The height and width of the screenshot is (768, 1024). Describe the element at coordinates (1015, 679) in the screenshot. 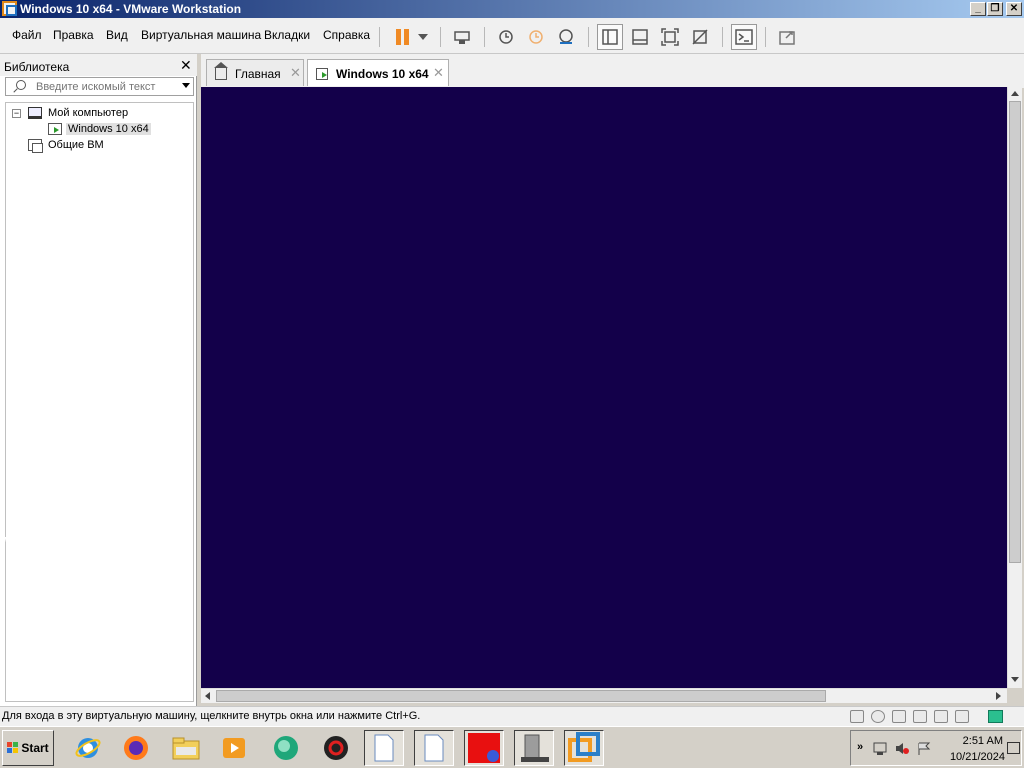

I see `scroll-down-arrow` at that location.